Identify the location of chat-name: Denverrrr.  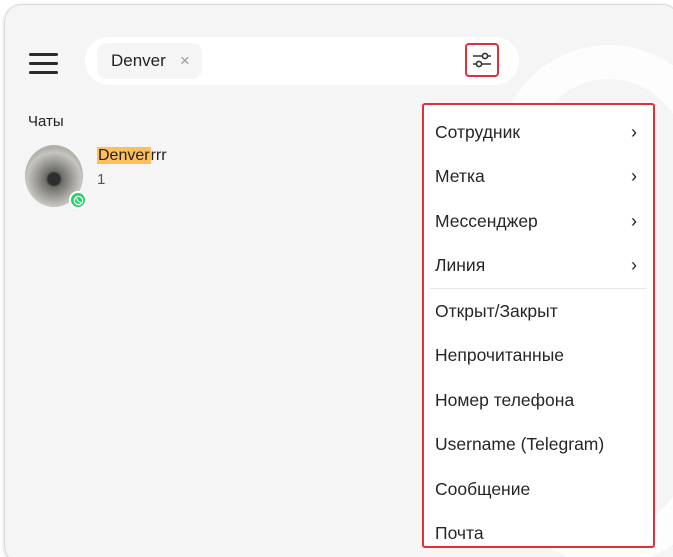
(132, 156).